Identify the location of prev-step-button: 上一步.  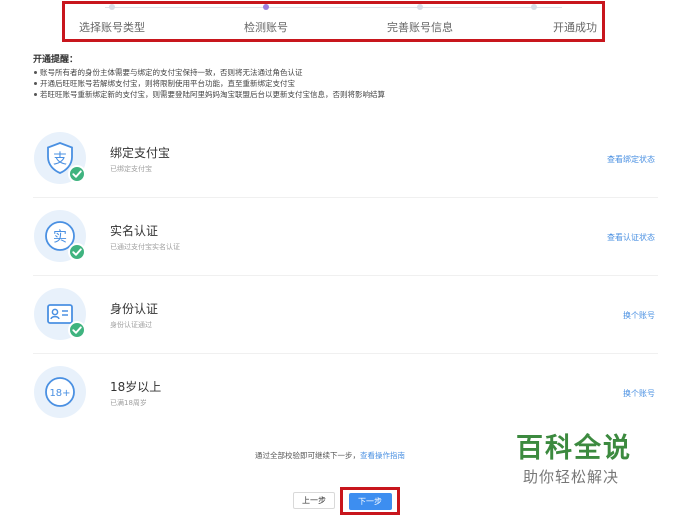
(314, 500).